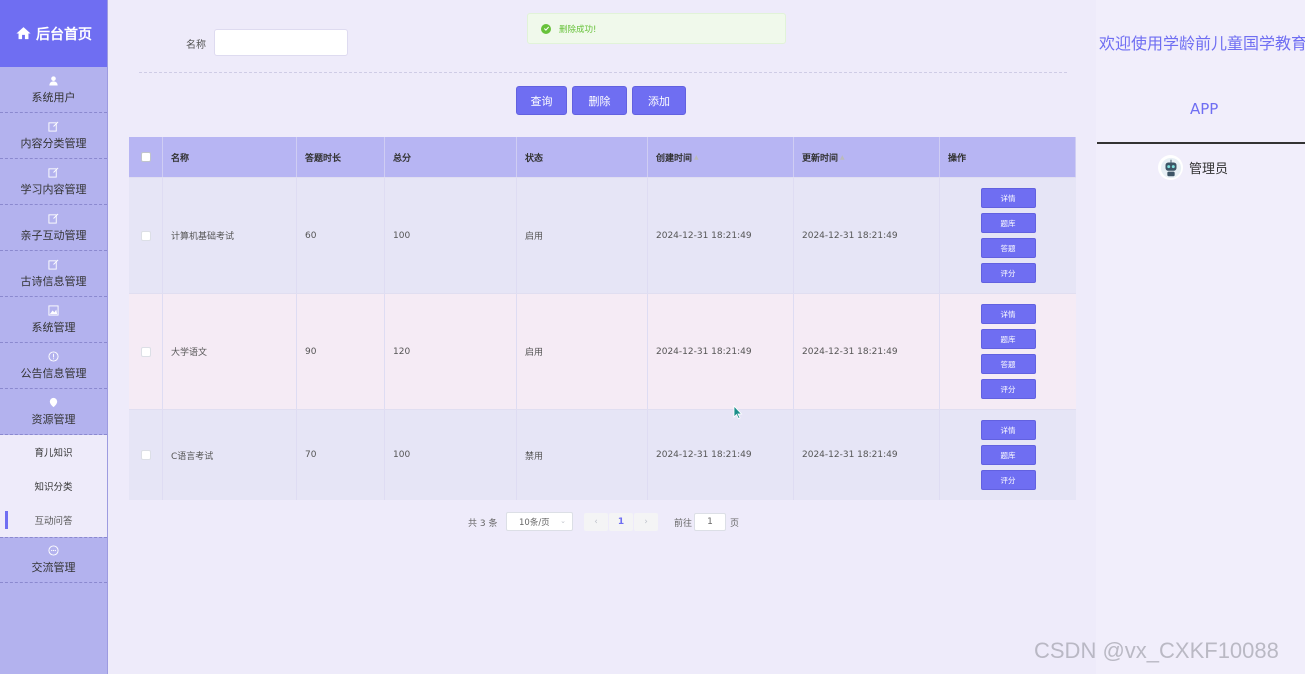 This screenshot has height=674, width=1305. What do you see at coordinates (53, 327) in the screenshot?
I see `sidebar-item-label: 系统管理` at bounding box center [53, 327].